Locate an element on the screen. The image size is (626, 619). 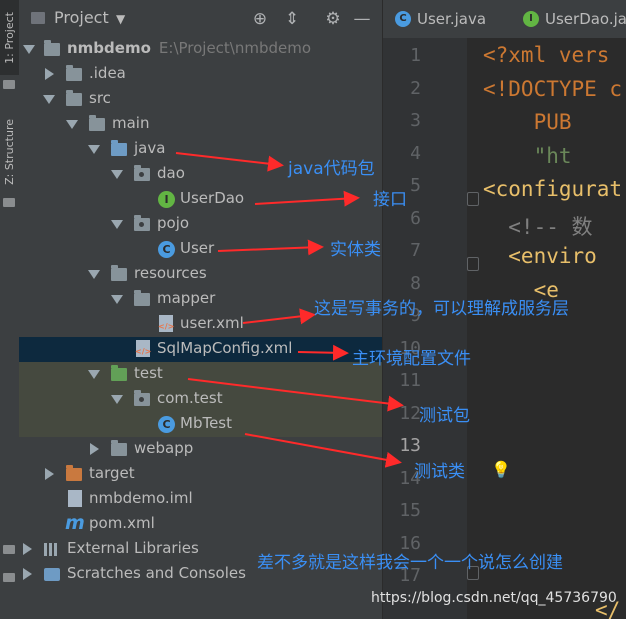
iml-file-icon is located at coordinates (75, 498).